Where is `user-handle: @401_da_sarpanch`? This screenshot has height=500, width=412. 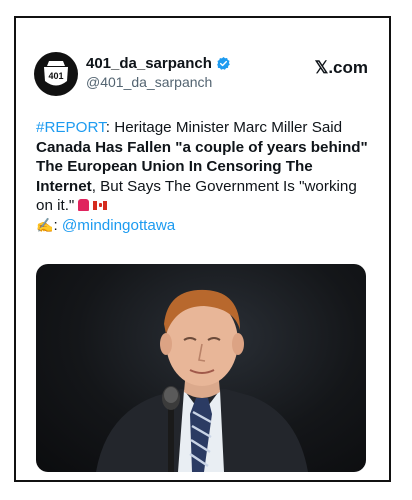 user-handle: @401_da_sarpanch is located at coordinates (149, 82).